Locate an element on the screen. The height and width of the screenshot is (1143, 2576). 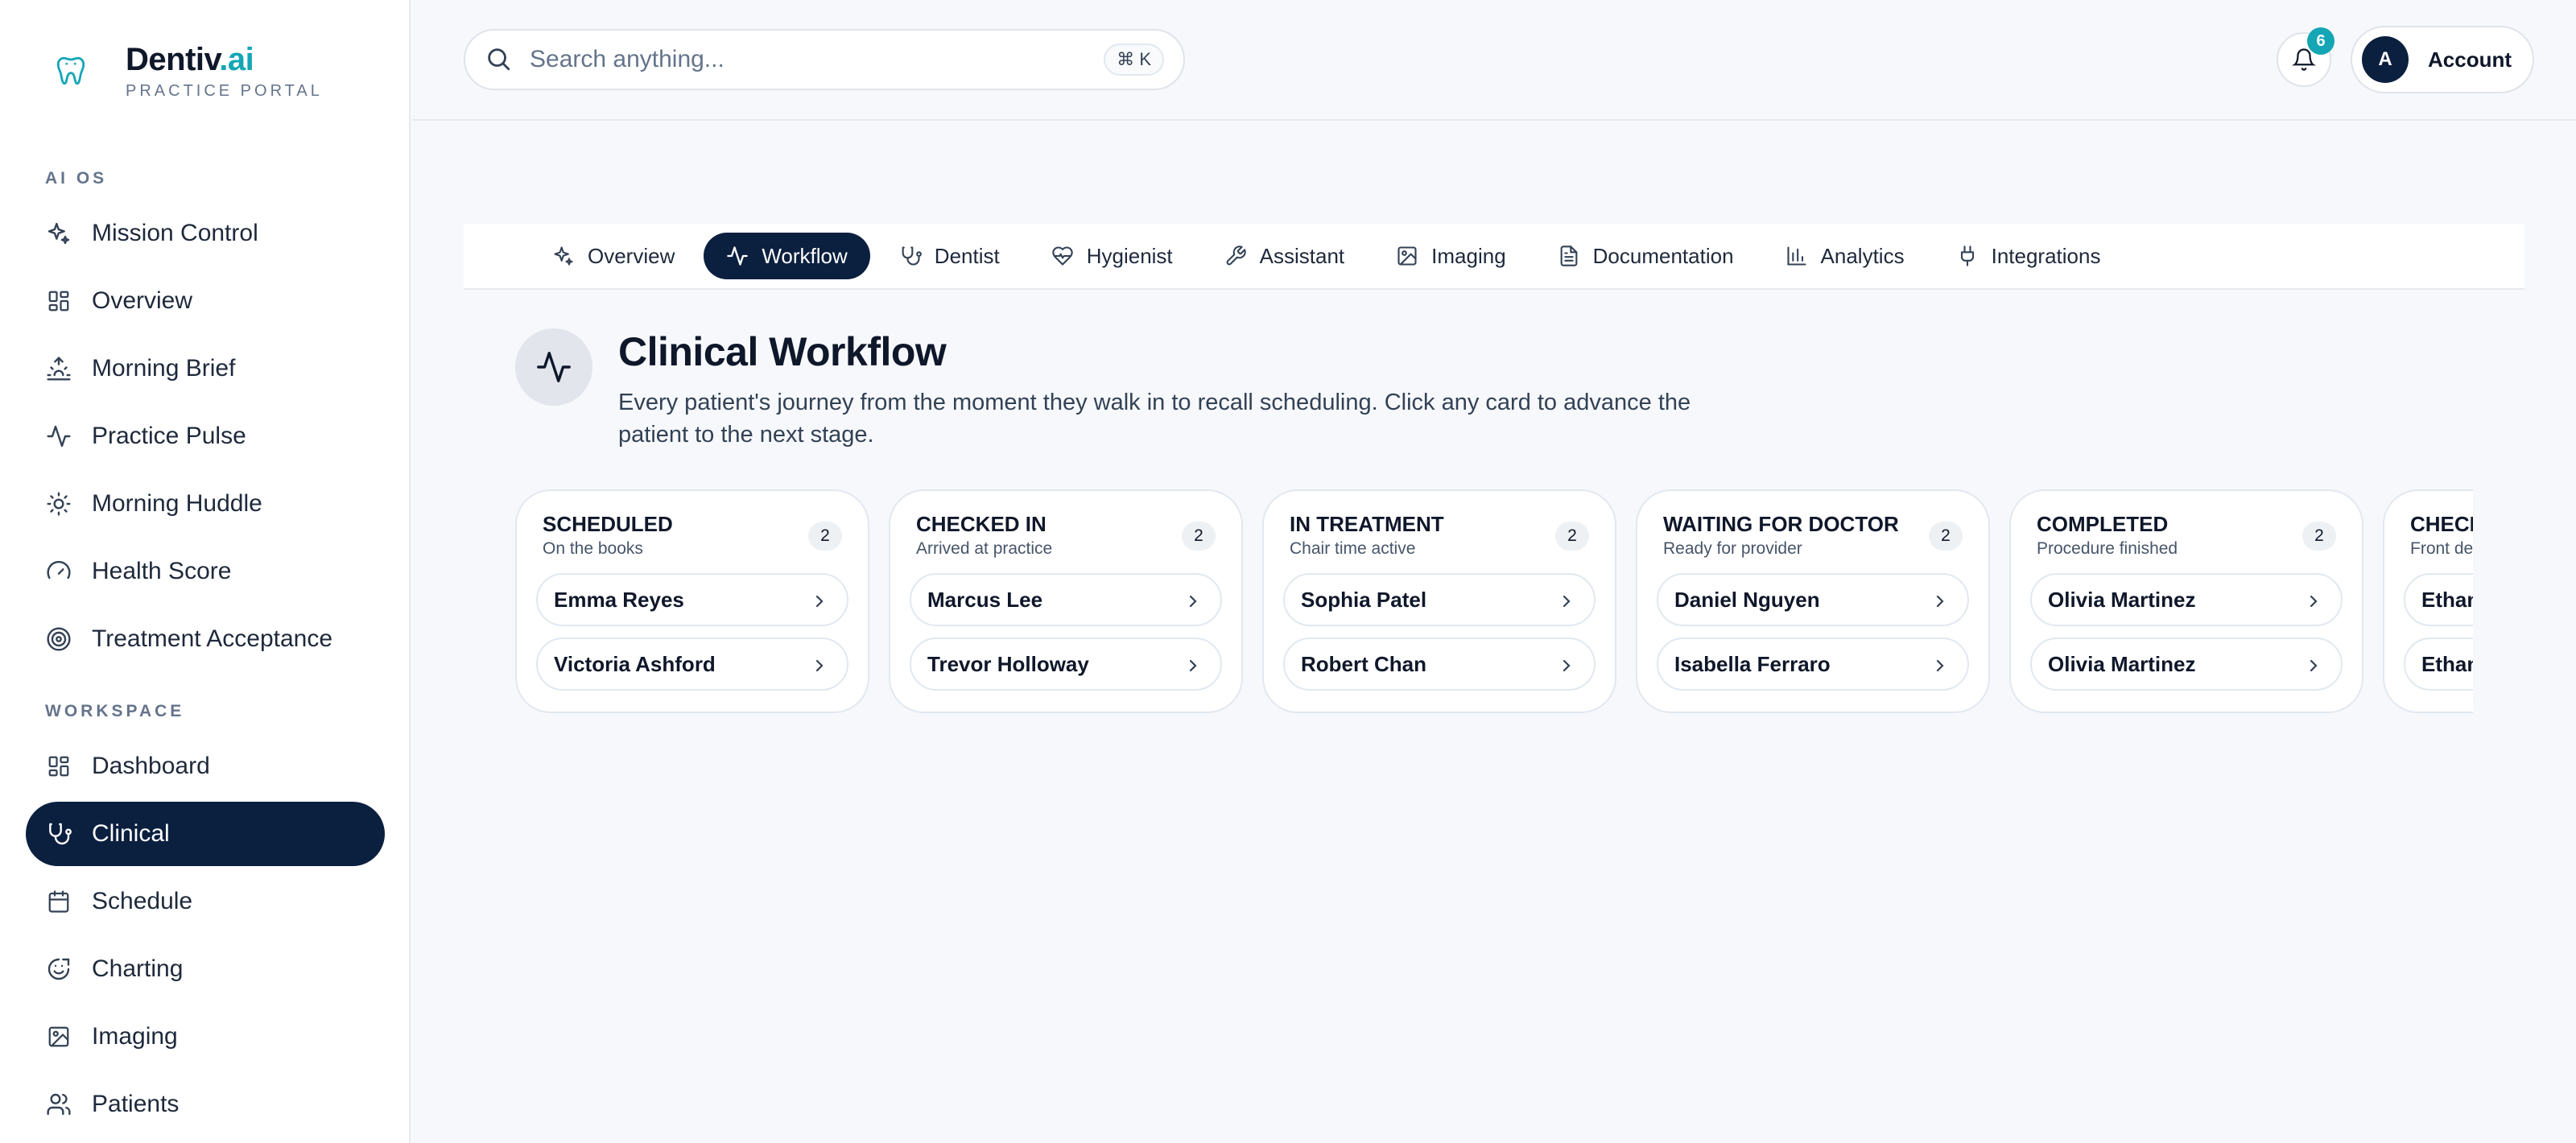
tab-label: Integrations is located at coordinates (2046, 256).